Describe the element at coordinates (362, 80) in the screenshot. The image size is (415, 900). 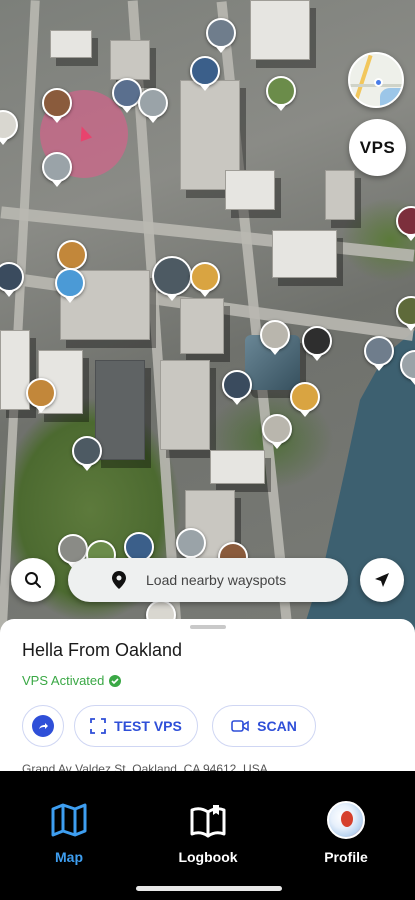
I see `mini-map-road` at that location.